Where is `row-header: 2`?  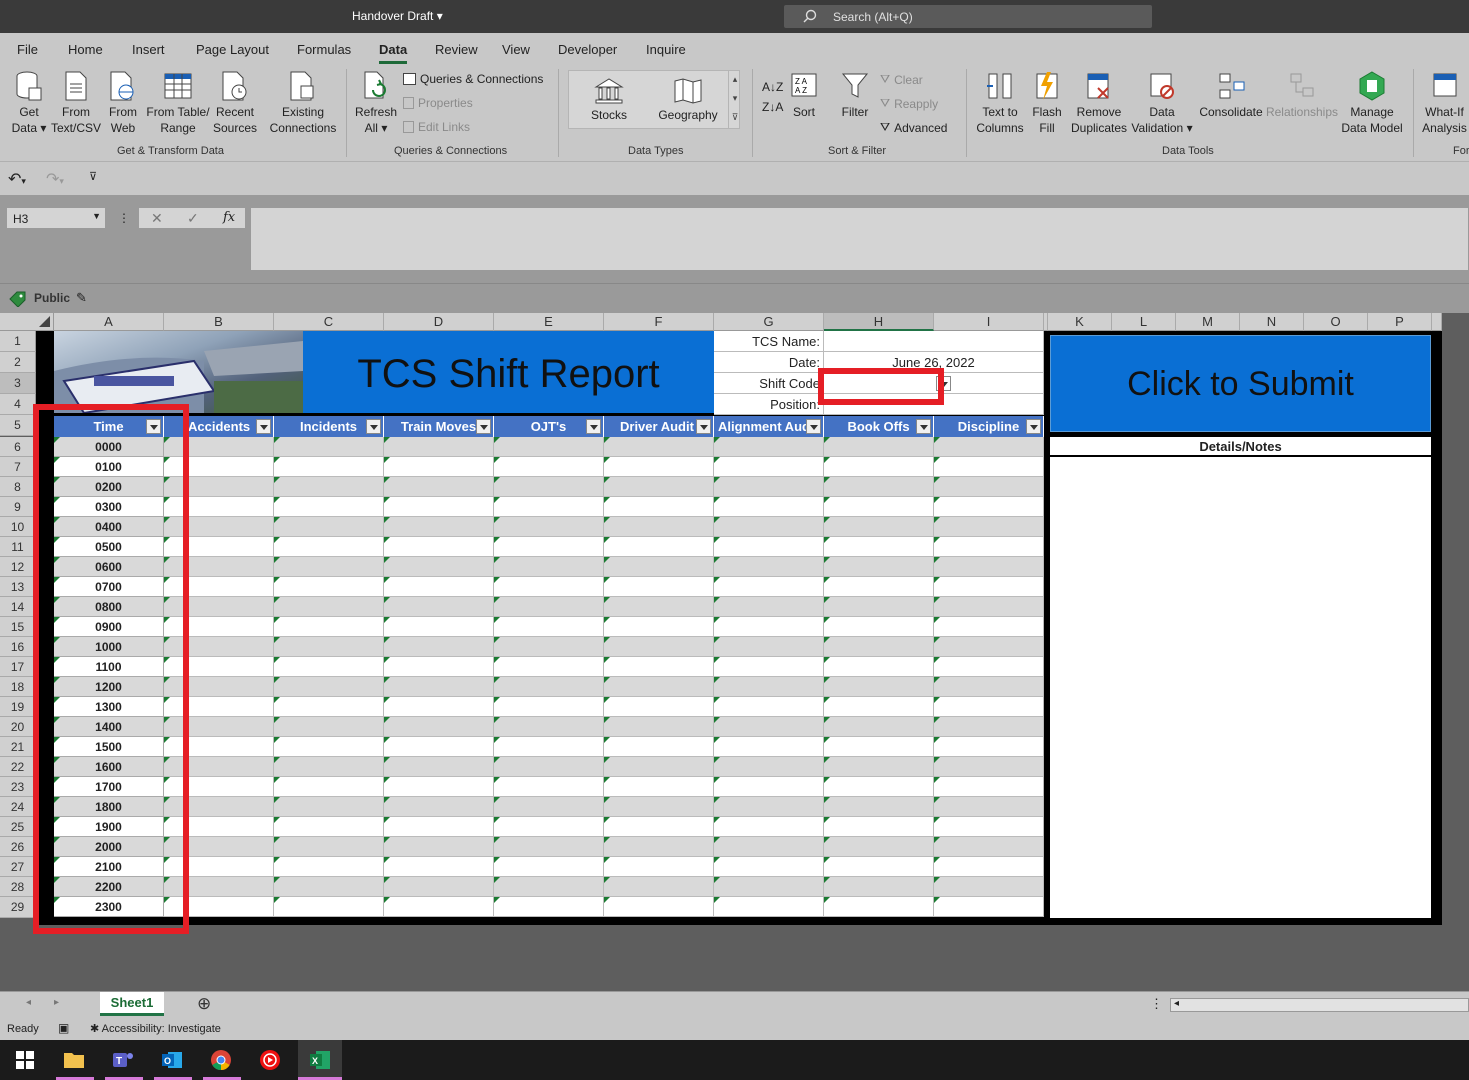 row-header: 2 is located at coordinates (18, 362).